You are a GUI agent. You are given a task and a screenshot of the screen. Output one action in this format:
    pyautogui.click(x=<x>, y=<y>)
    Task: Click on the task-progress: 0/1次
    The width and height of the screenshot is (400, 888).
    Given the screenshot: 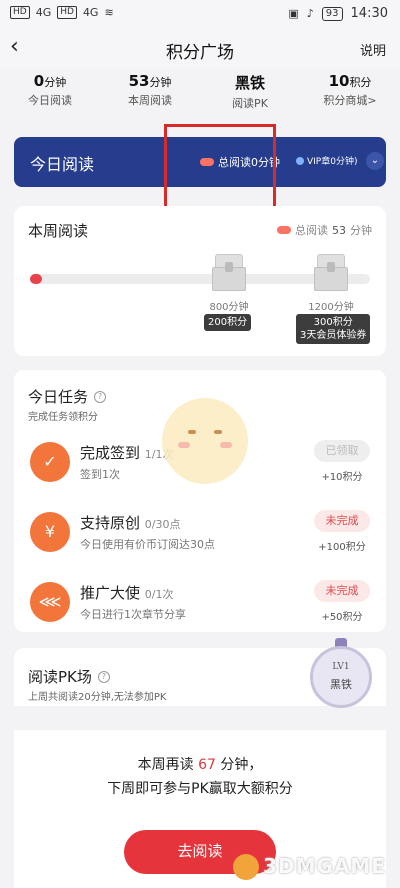 What is the action you would take?
    pyautogui.click(x=159, y=594)
    